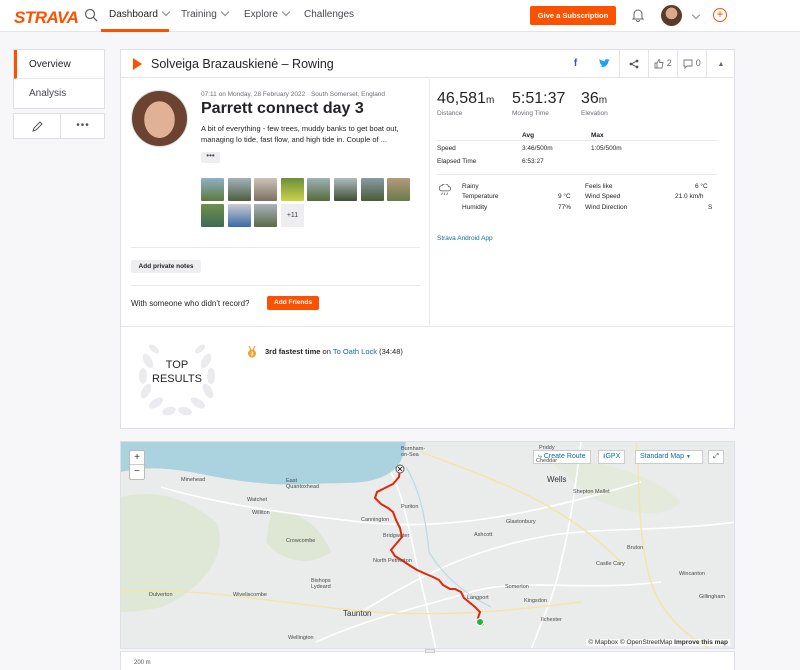 This screenshot has width=800, height=670. What do you see at coordinates (59, 64) in the screenshot?
I see `sidebar-item-overview: Overview` at bounding box center [59, 64].